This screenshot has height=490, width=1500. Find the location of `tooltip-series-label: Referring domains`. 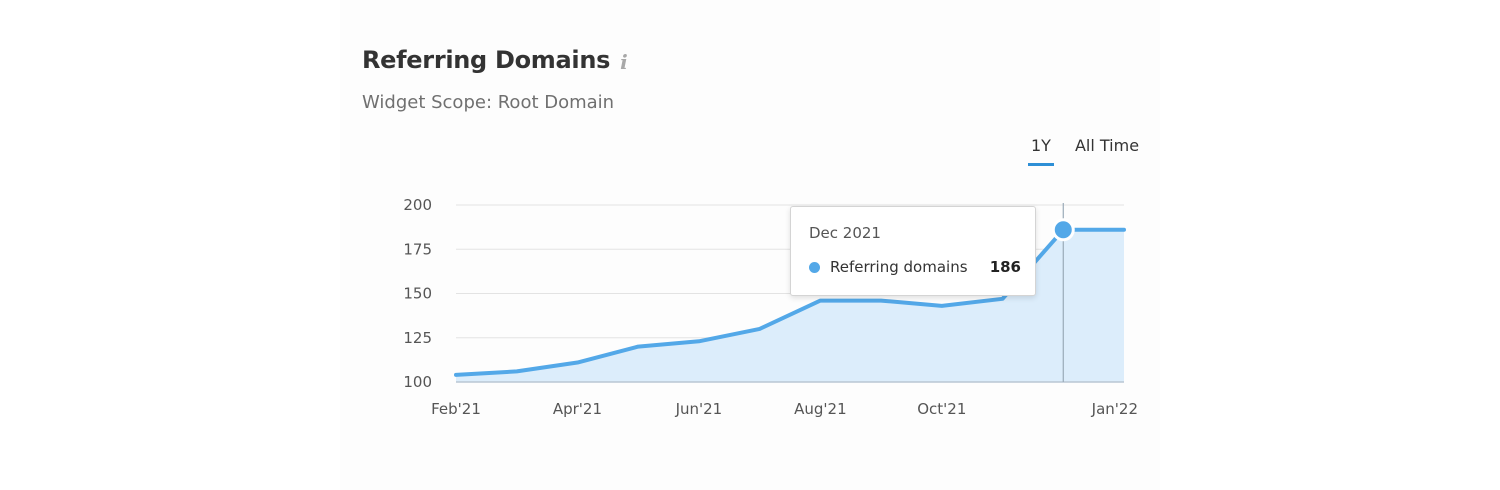

tooltip-series-label: Referring domains is located at coordinates (899, 267).